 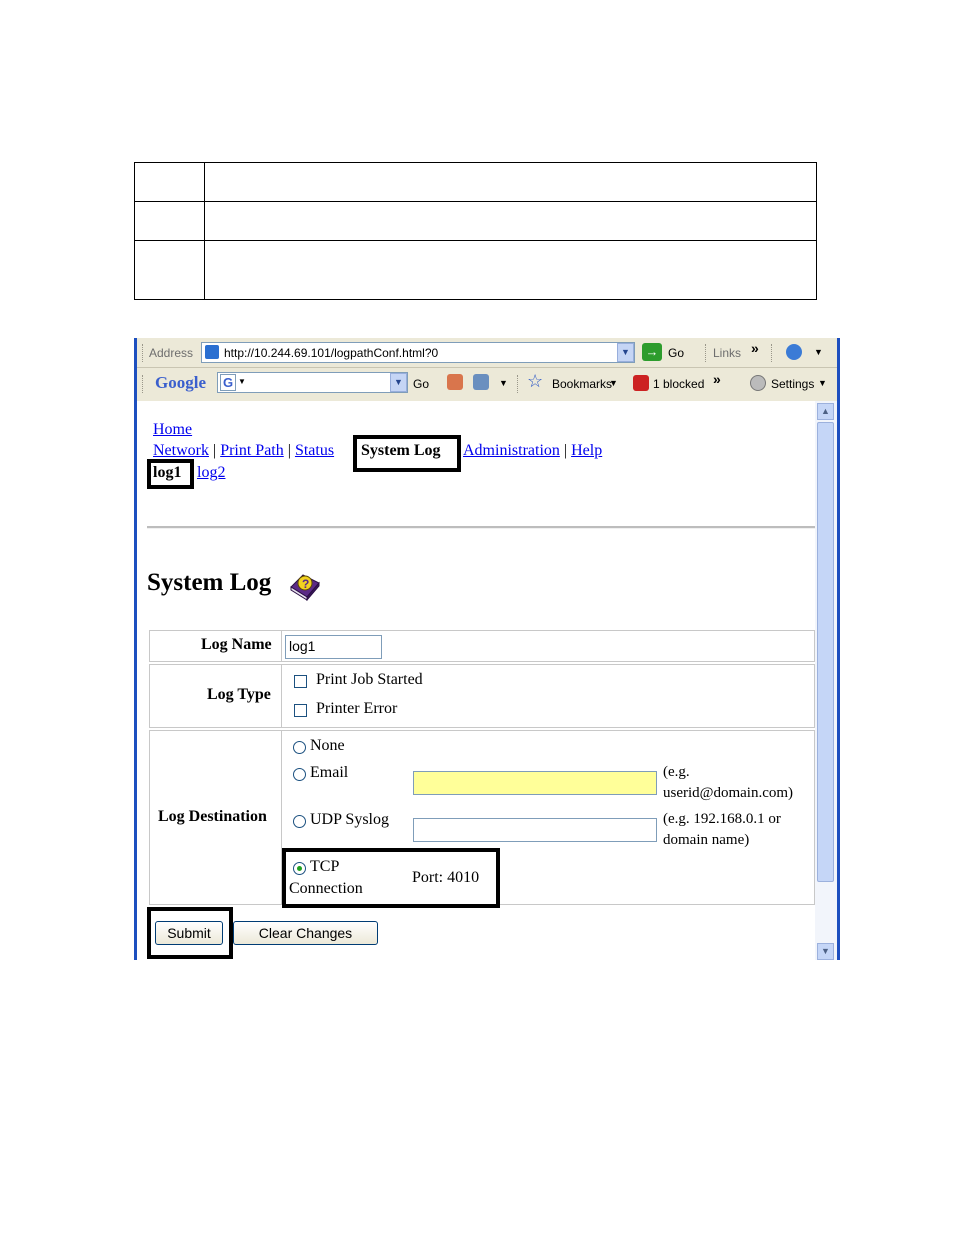 I want to click on google-g-icon: G, so click(x=228, y=382).